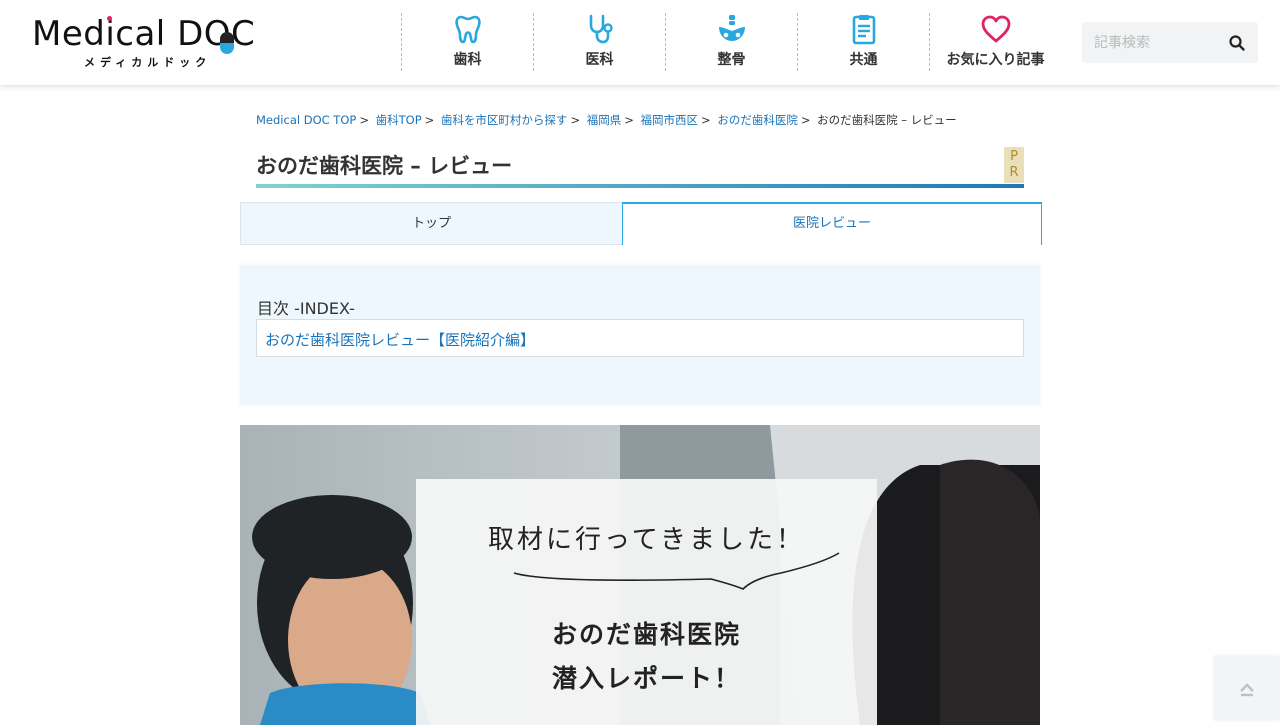  Describe the element at coordinates (227, 43) in the screenshot. I see `logo-pill-icon` at that location.